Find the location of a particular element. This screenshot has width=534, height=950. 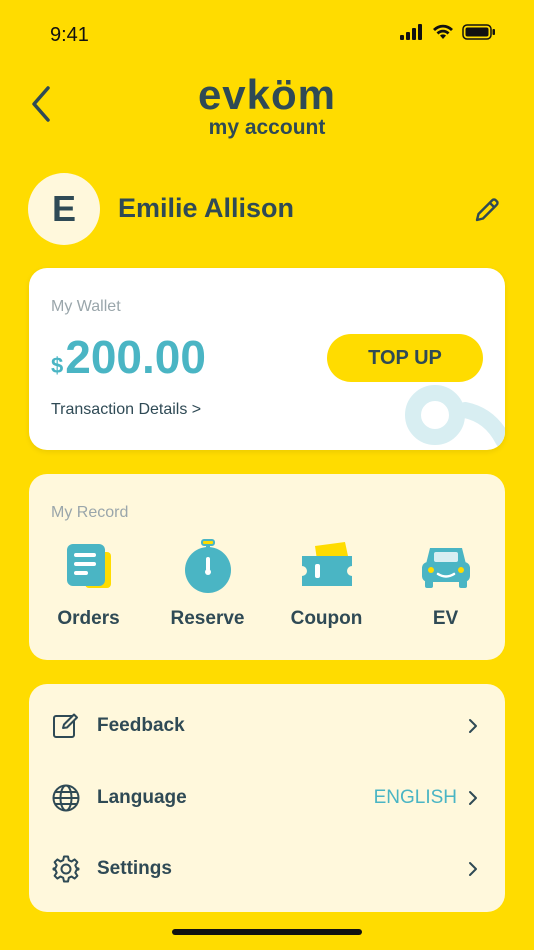

gear-icon is located at coordinates (66, 869).